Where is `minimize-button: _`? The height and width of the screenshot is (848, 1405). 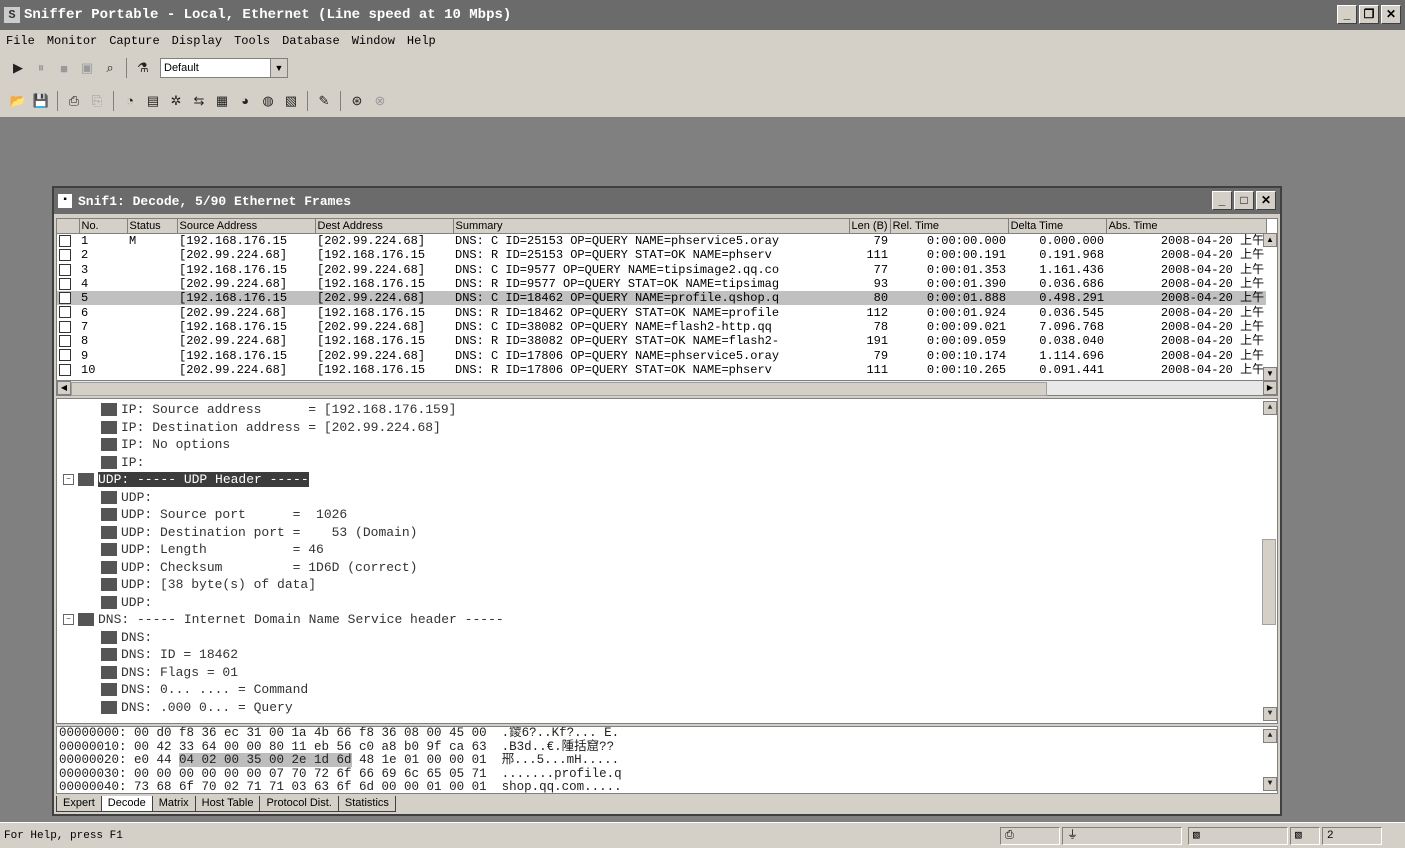
minimize-button: _ is located at coordinates (1347, 14).